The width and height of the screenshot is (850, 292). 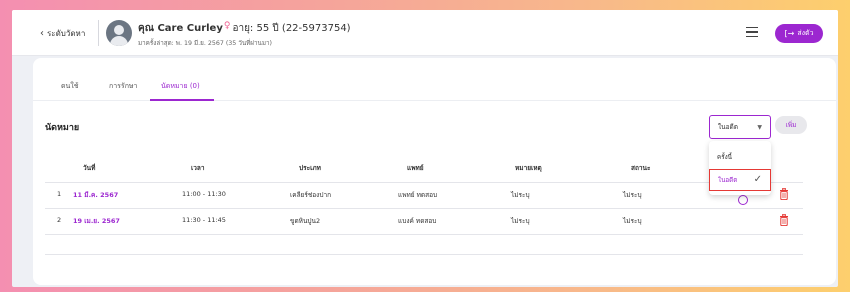 I want to click on chevron-left-icon: ‹, so click(x=42, y=33).